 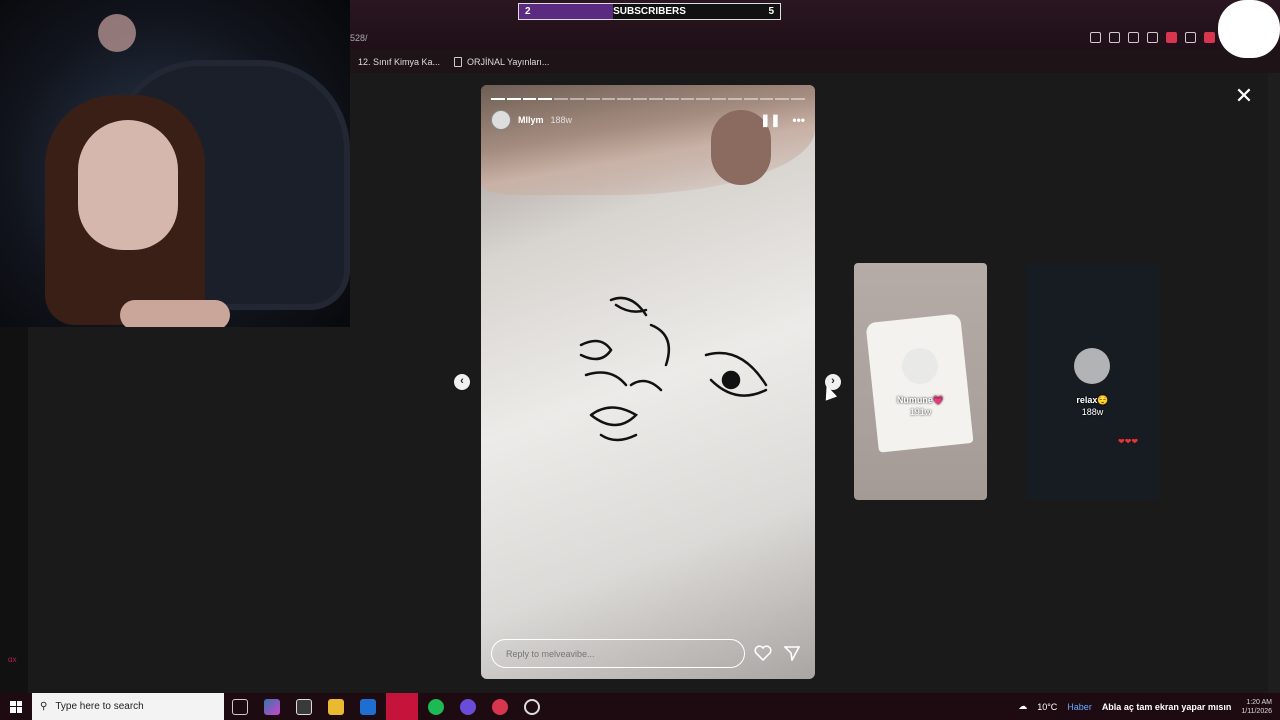 What do you see at coordinates (531, 120) in the screenshot?
I see `story-username: Mllym` at bounding box center [531, 120].